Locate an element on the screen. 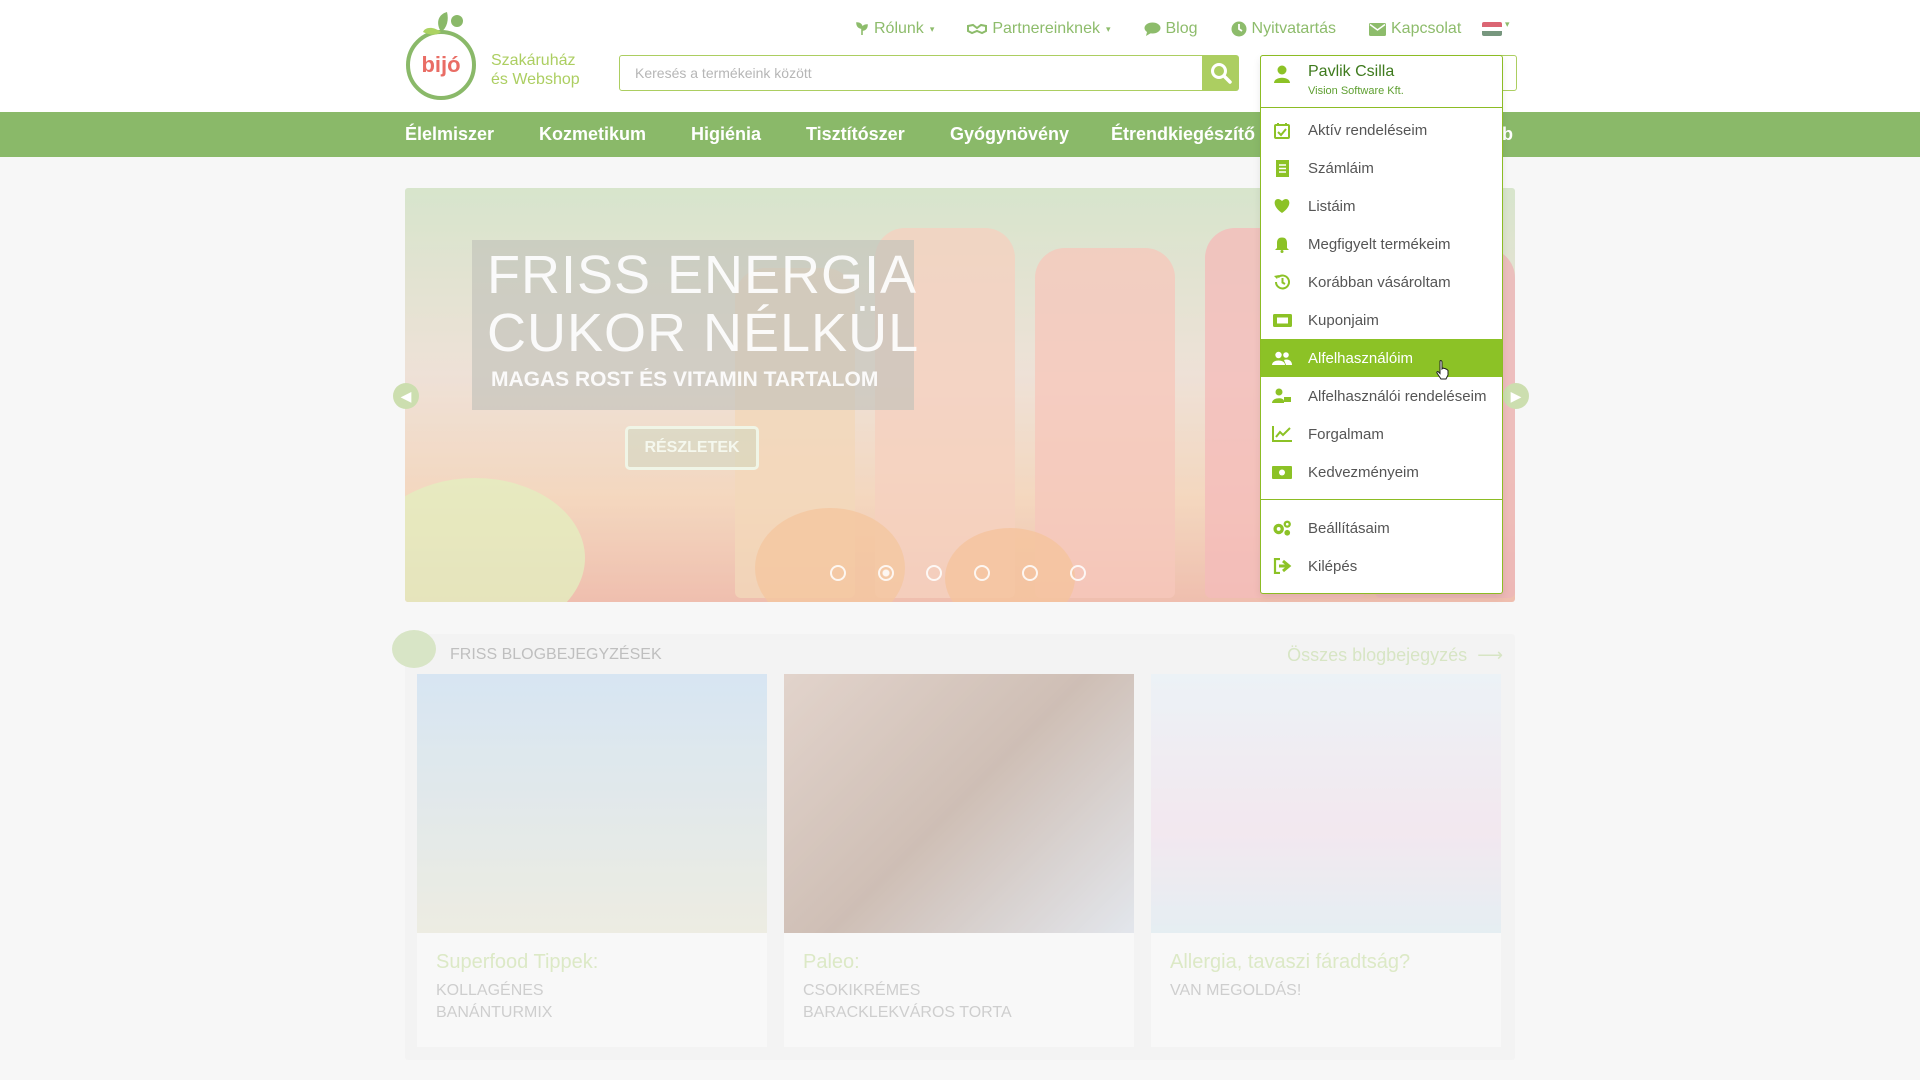  category-tisztitoszer: Tisztítószer is located at coordinates (855, 134).